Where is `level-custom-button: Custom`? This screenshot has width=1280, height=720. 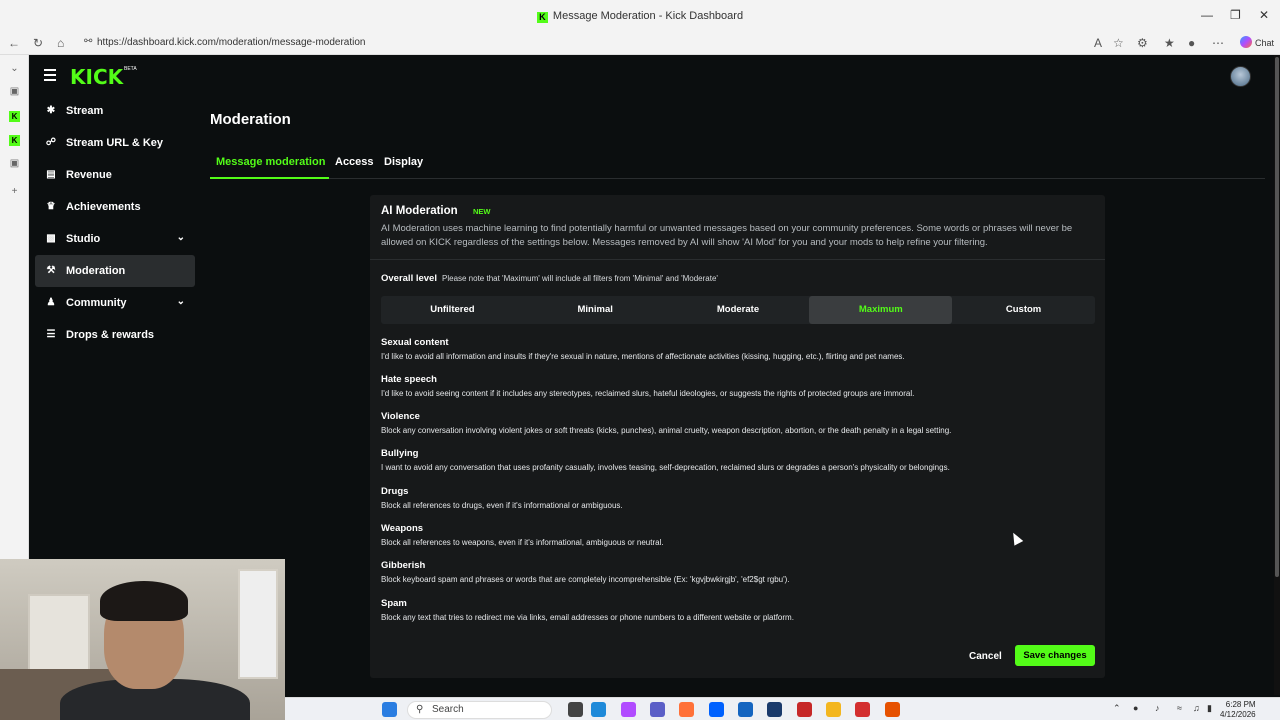 level-custom-button: Custom is located at coordinates (1023, 310).